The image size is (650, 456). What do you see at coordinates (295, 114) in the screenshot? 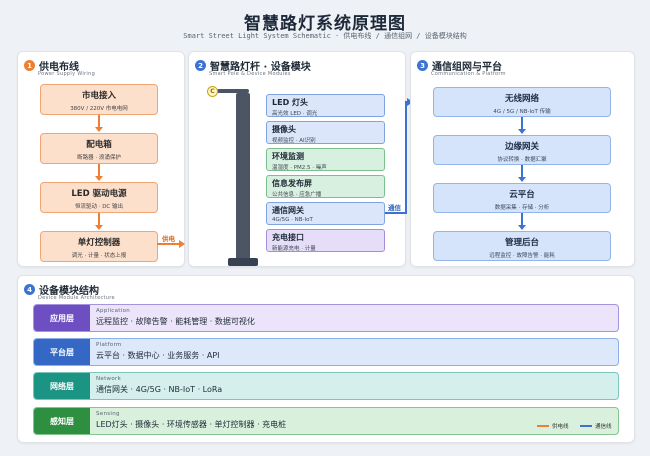
I see `module-subtitle: 高光效 LED · 调光` at bounding box center [295, 114].